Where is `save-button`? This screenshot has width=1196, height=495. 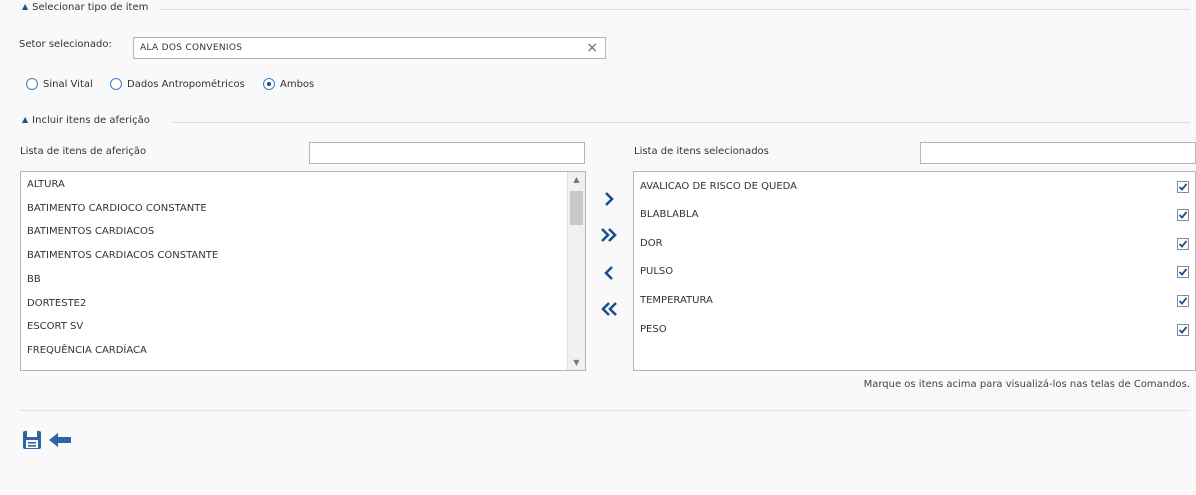 save-button is located at coordinates (32, 440).